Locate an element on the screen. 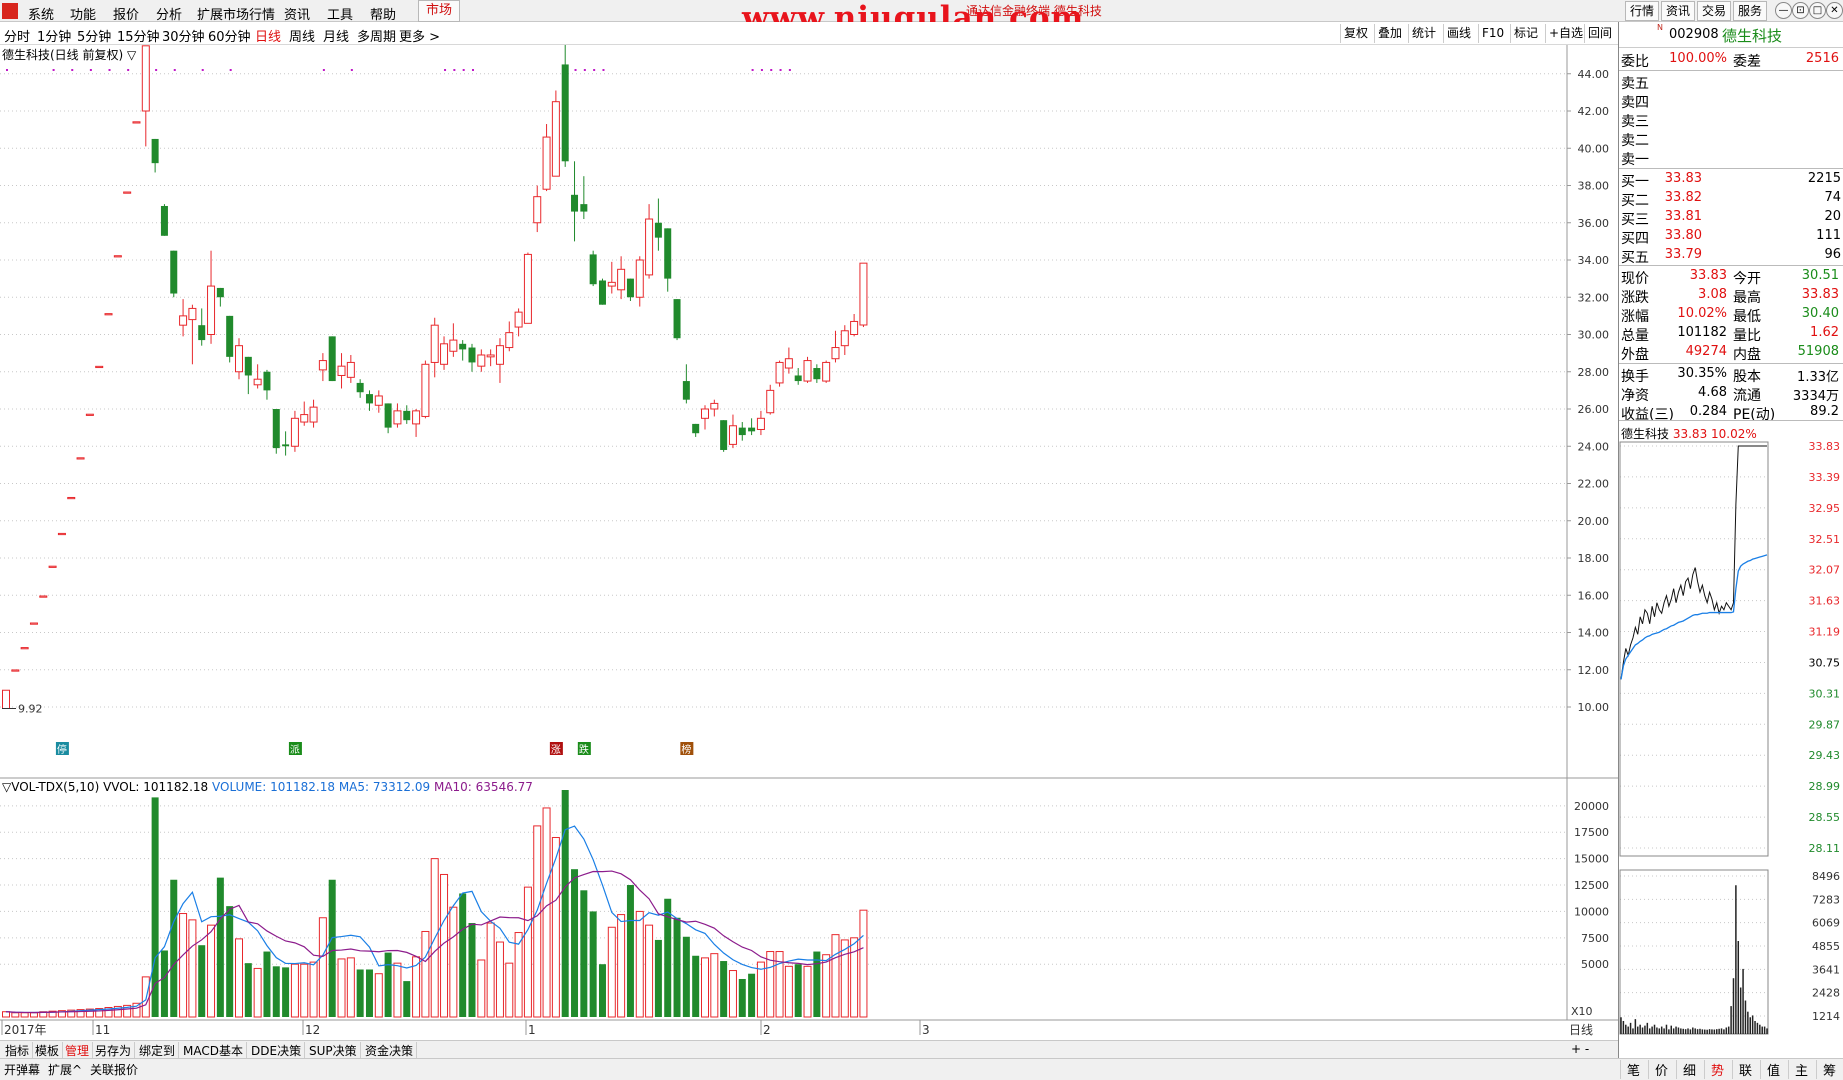 The image size is (1843, 1080). service-button: 服务 is located at coordinates (1750, 11).